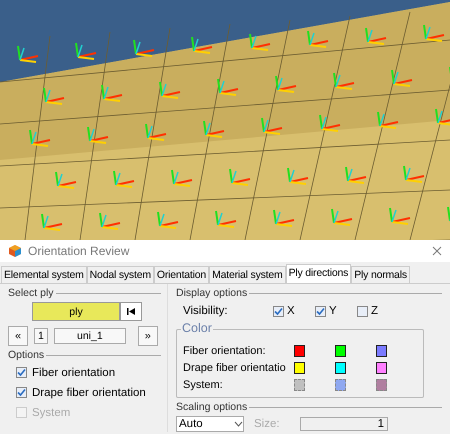  I want to click on group-title: Display options, so click(212, 293).